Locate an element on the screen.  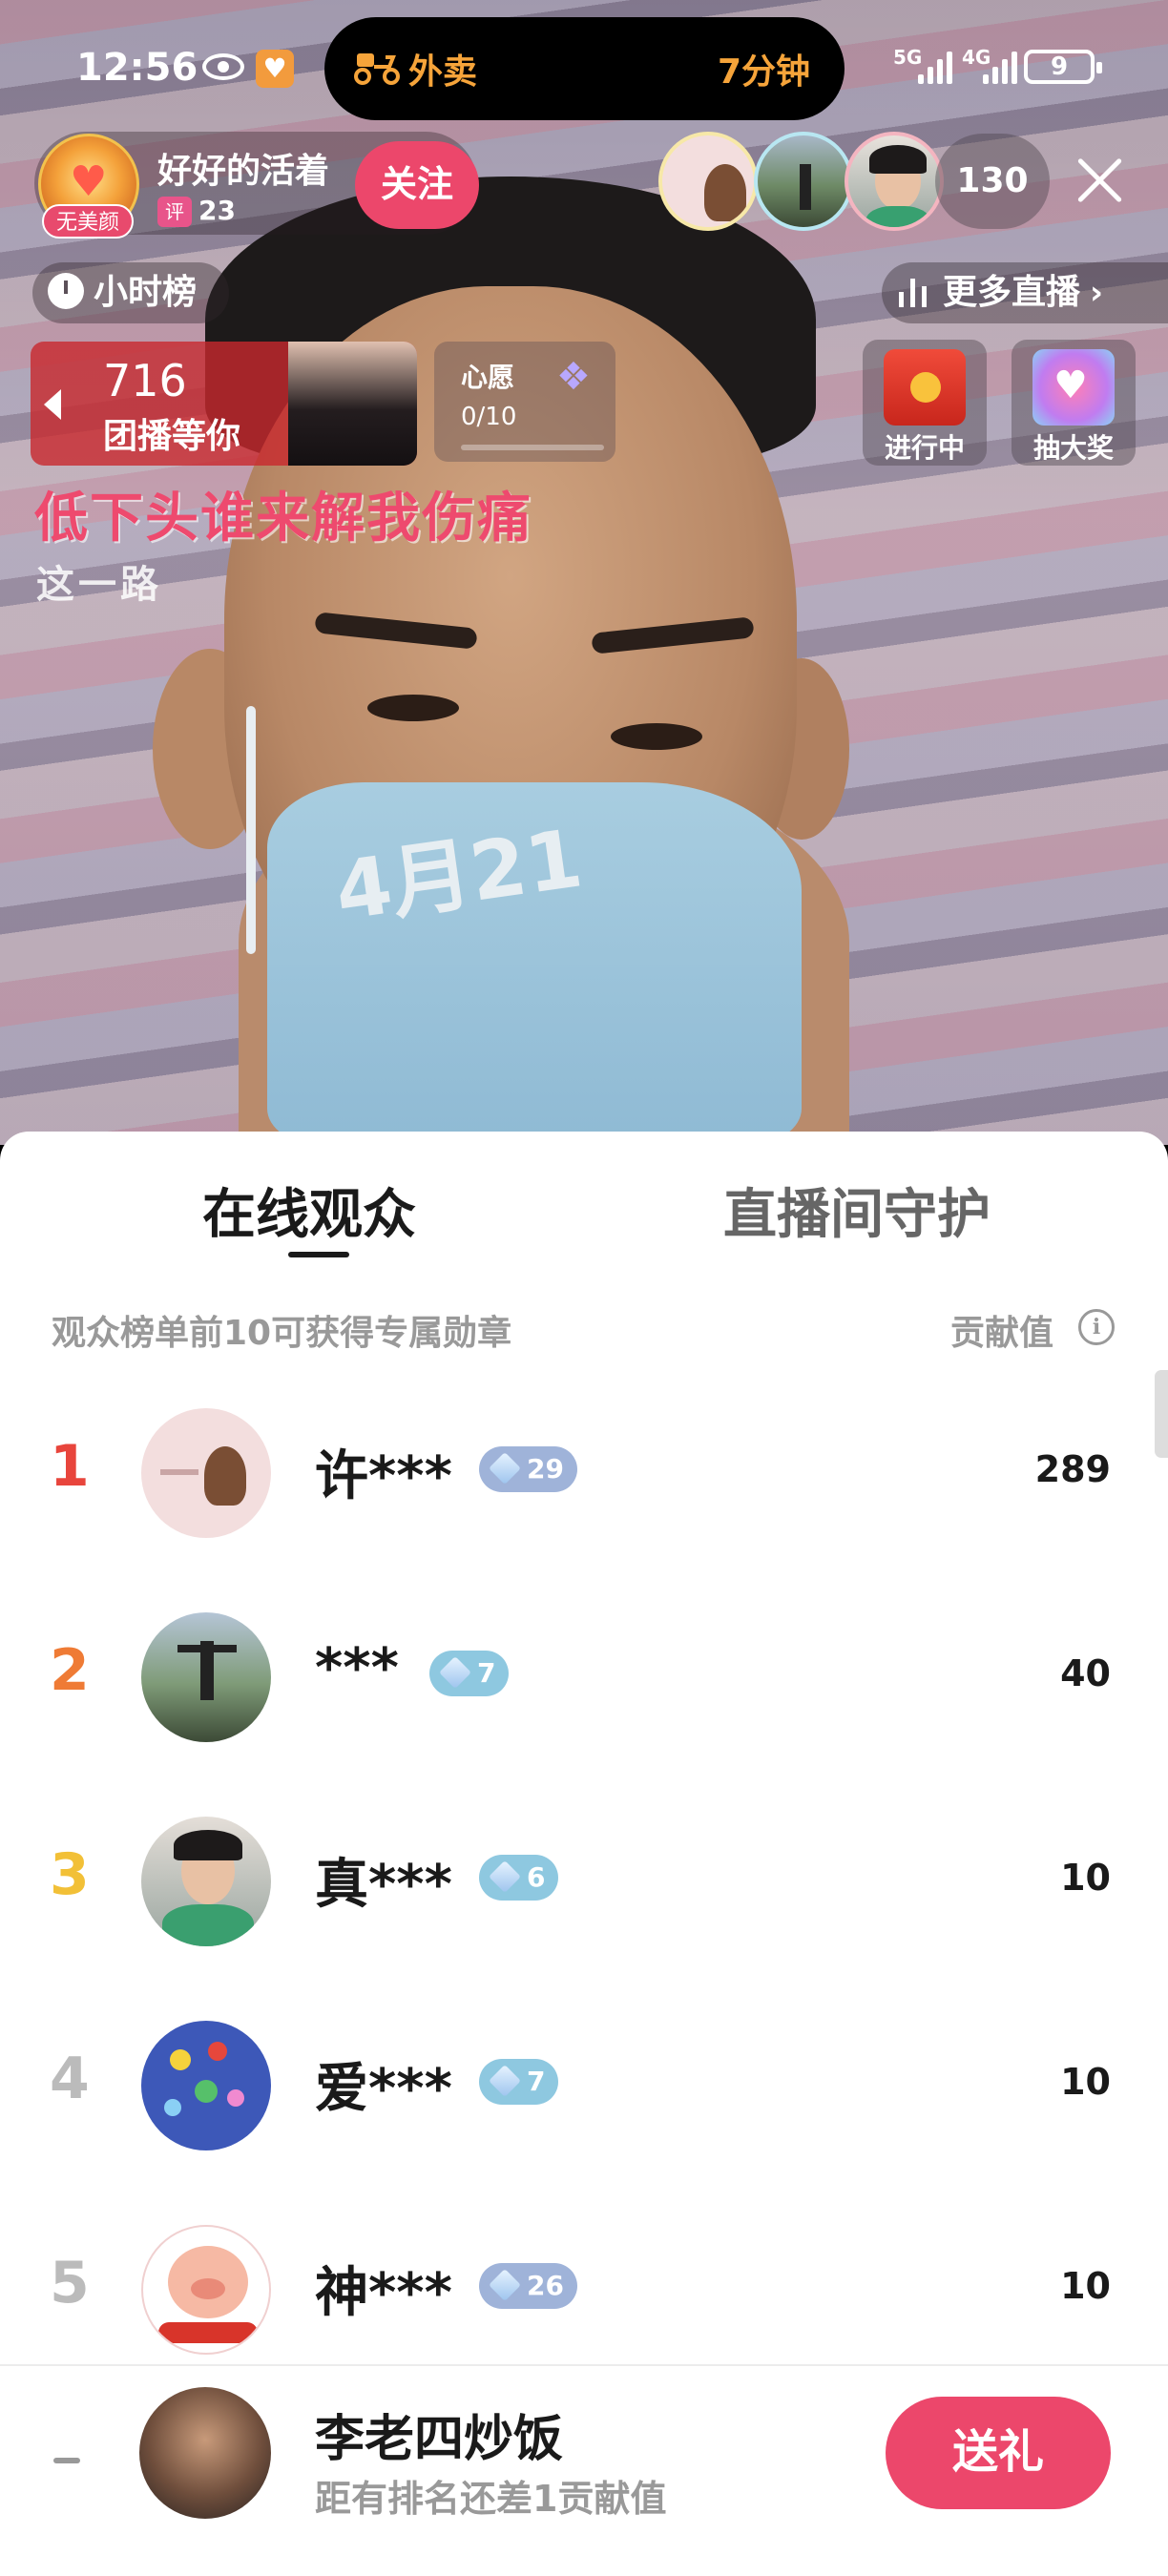
group-live-card: 716 团播等你 is located at coordinates (224, 404).